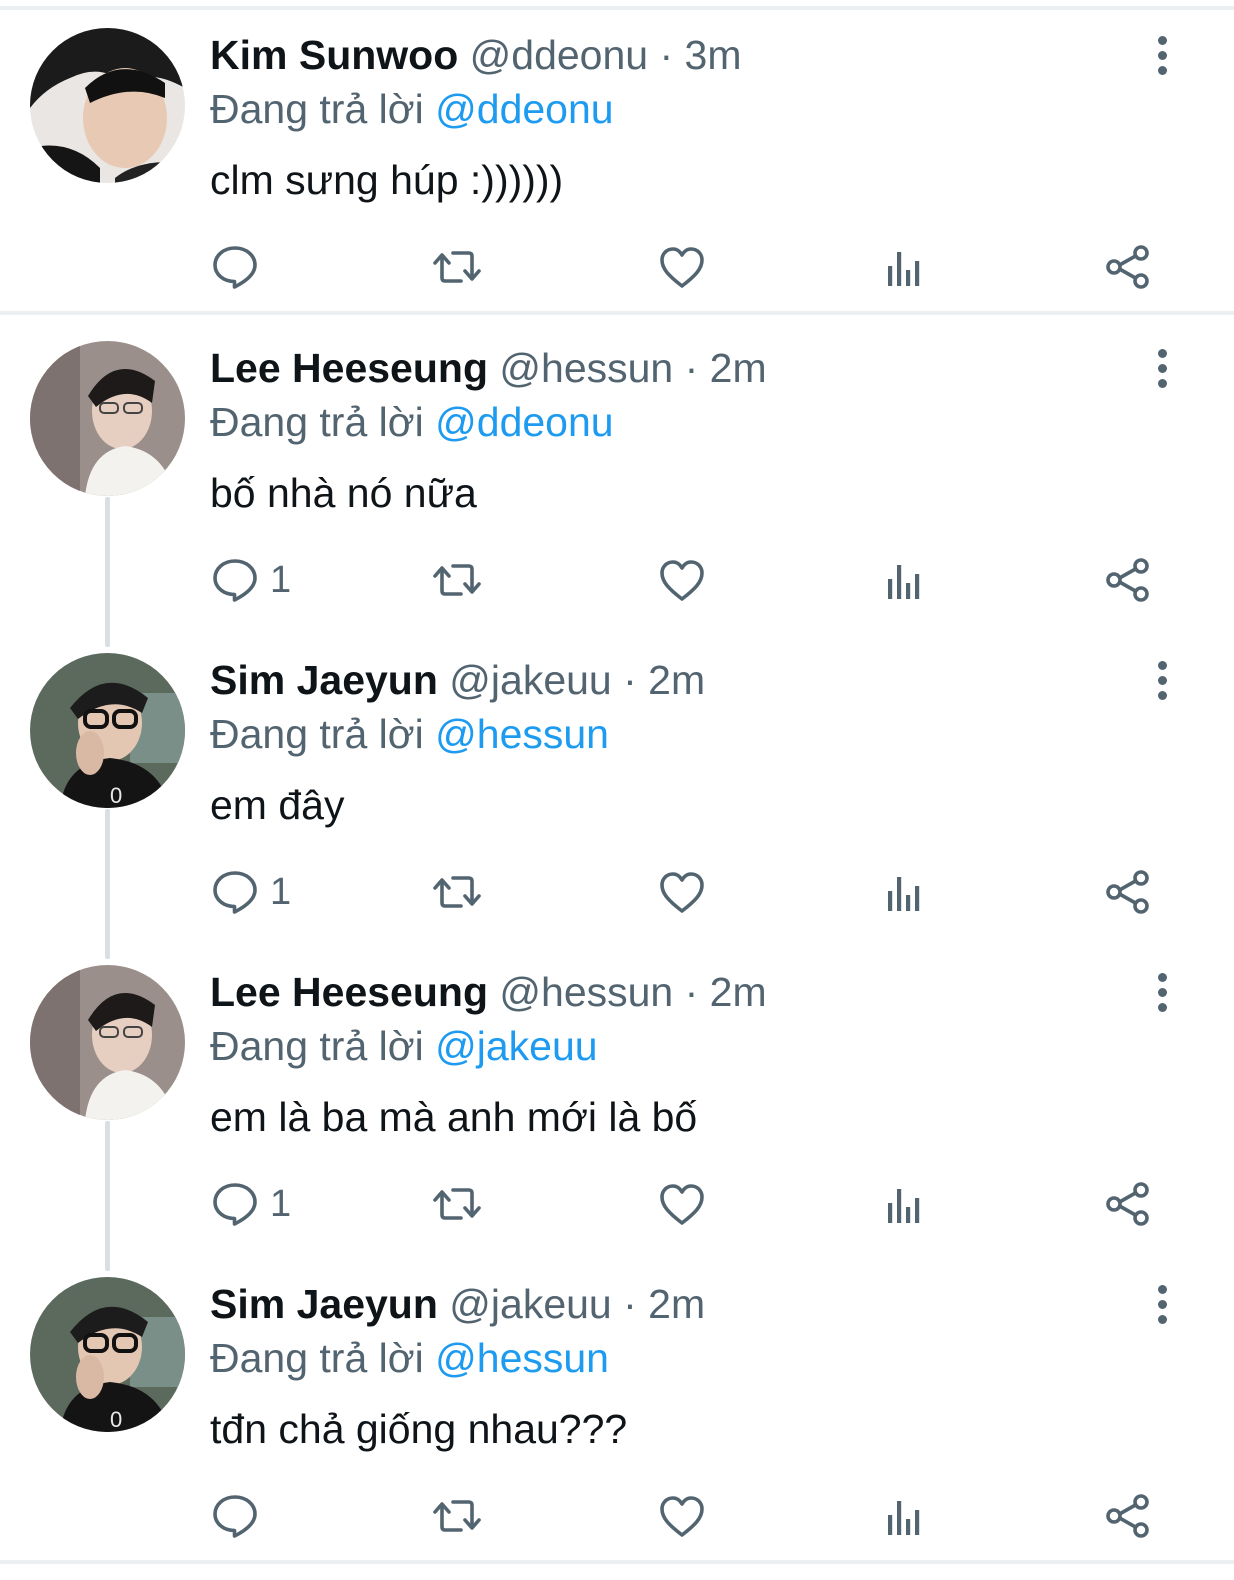 Image resolution: width=1234 pixels, height=1580 pixels. Describe the element at coordinates (419, 1429) in the screenshot. I see `tweet-text: tđn chả giống nhau???` at that location.